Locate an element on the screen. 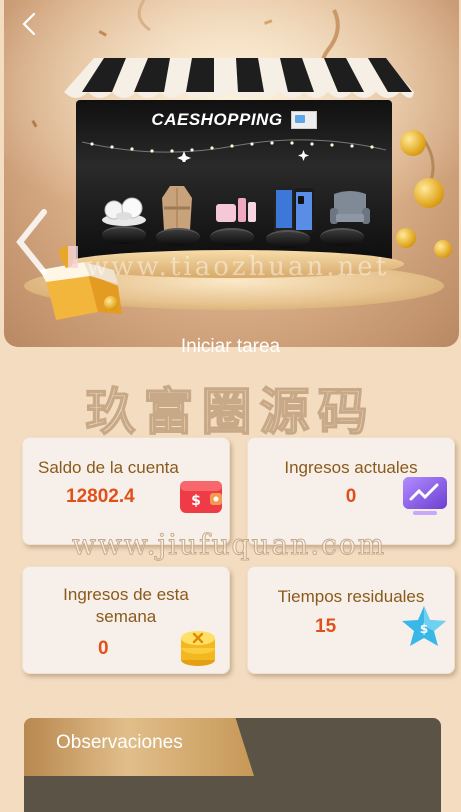 Image resolution: width=461 pixels, height=812 pixels. store-awning is located at coordinates (239, 78).